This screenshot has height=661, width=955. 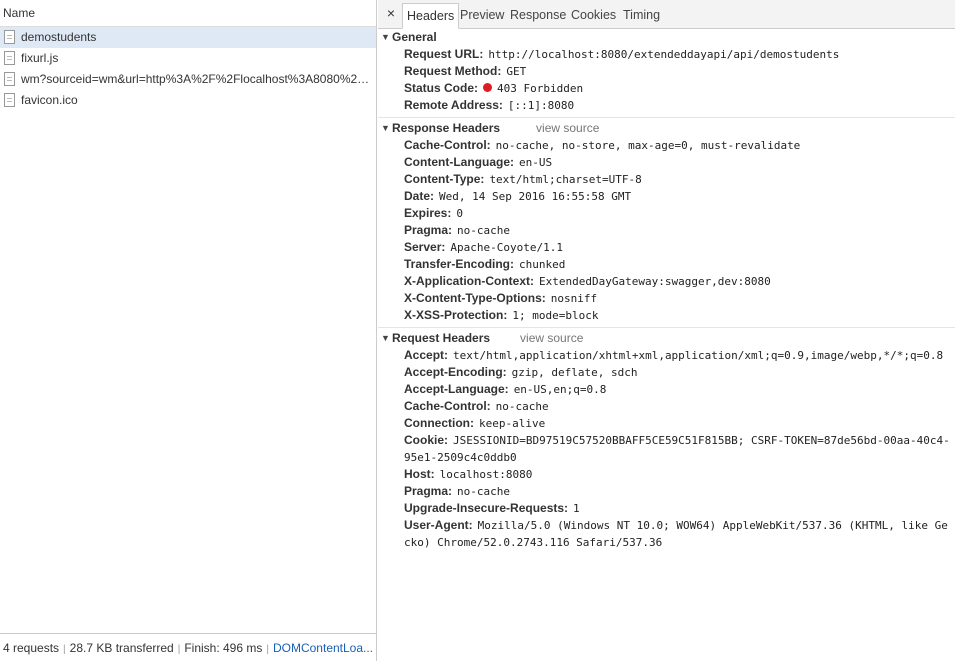 What do you see at coordinates (486, 474) in the screenshot?
I see `header-value: localhost:8080` at bounding box center [486, 474].